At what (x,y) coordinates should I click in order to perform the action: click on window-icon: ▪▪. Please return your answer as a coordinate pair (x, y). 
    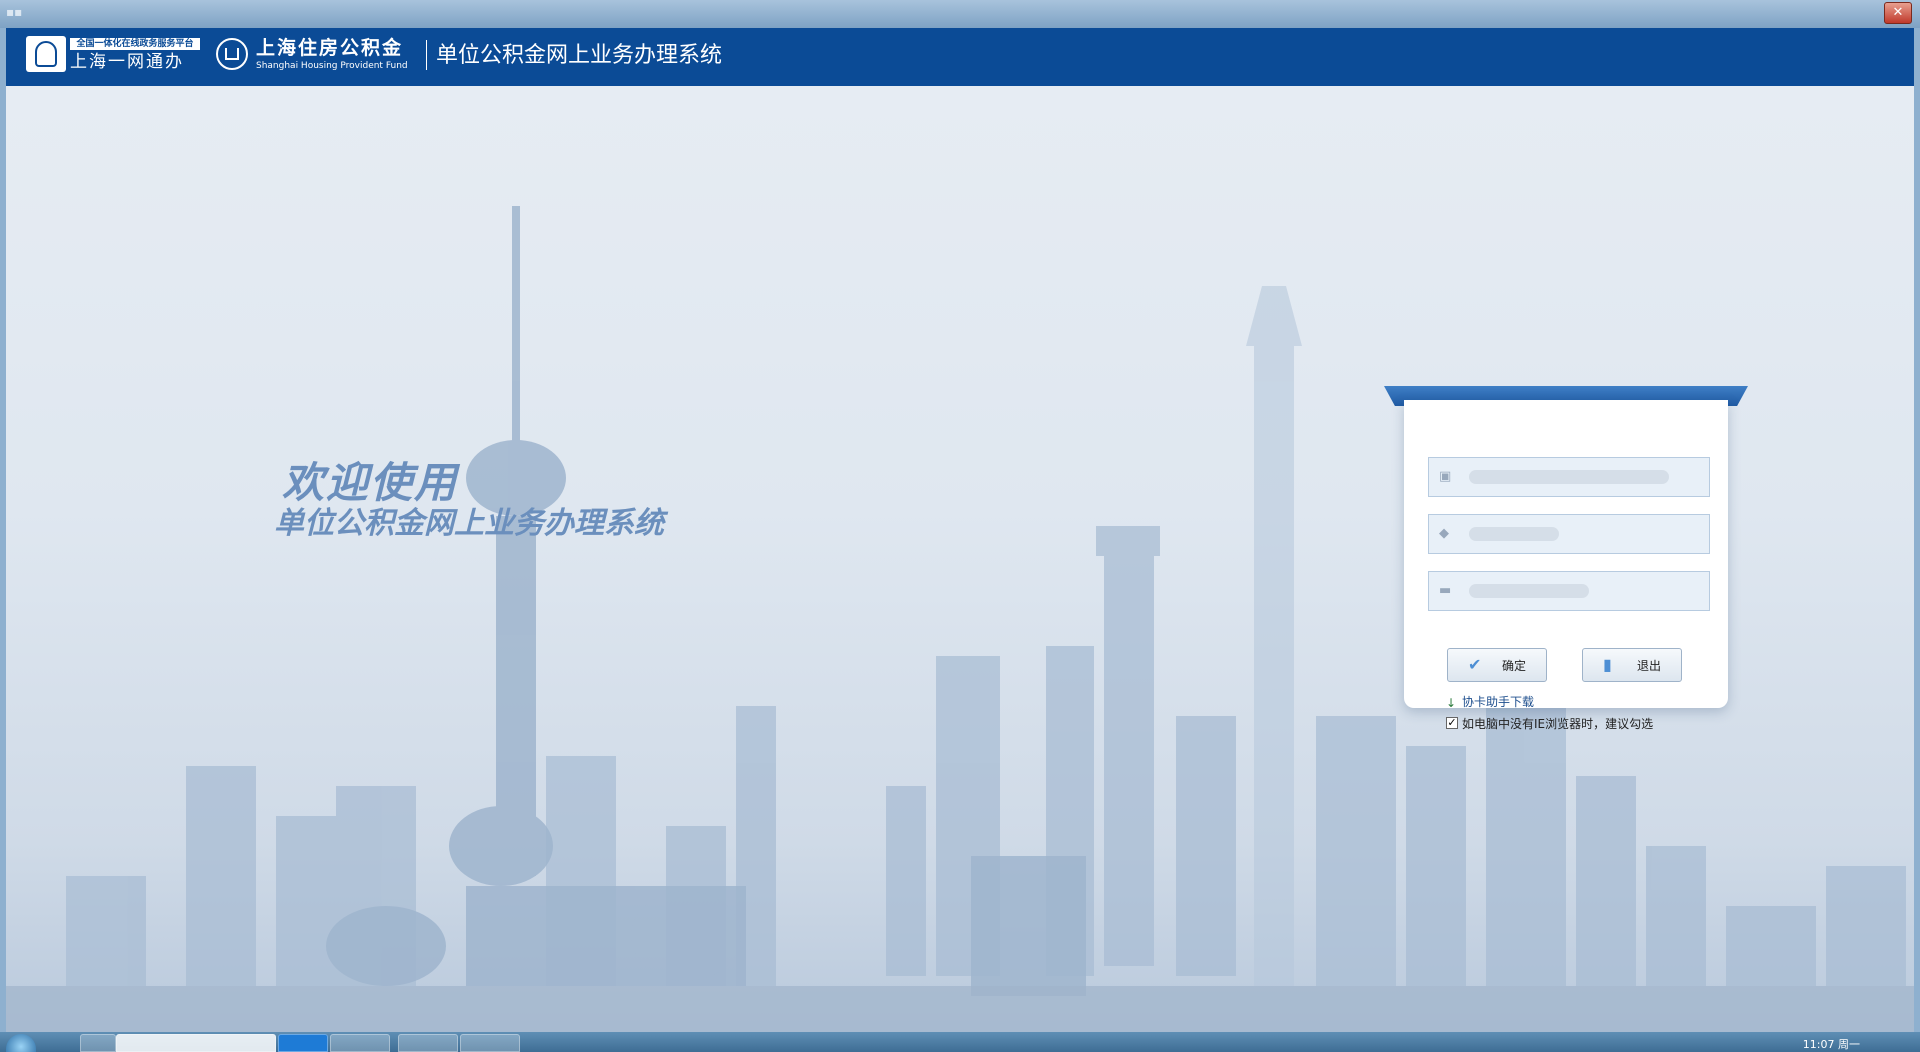
    Looking at the image, I should click on (14, 12).